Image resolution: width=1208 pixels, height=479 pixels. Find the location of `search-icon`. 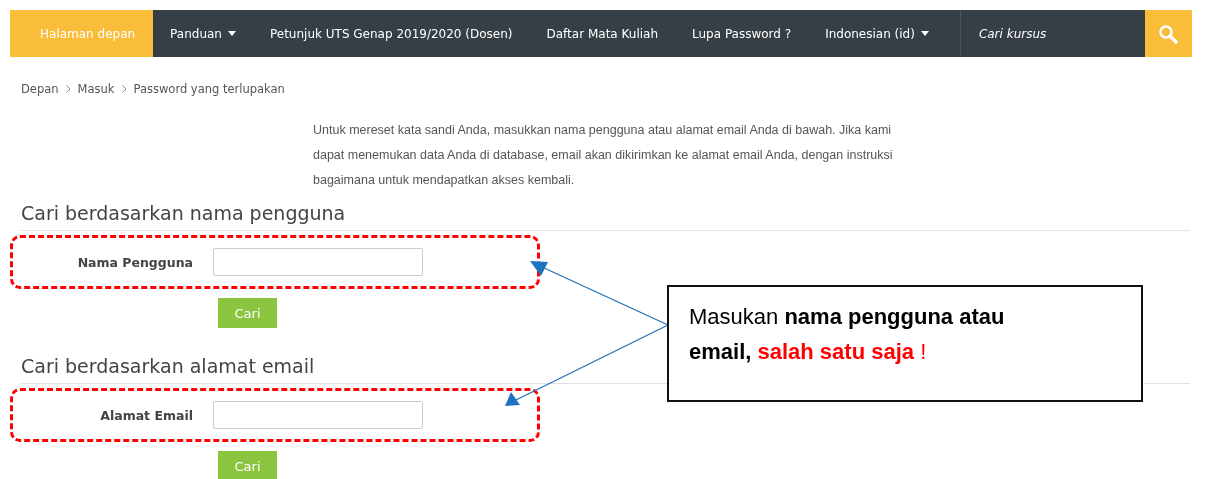

search-icon is located at coordinates (1168, 33).